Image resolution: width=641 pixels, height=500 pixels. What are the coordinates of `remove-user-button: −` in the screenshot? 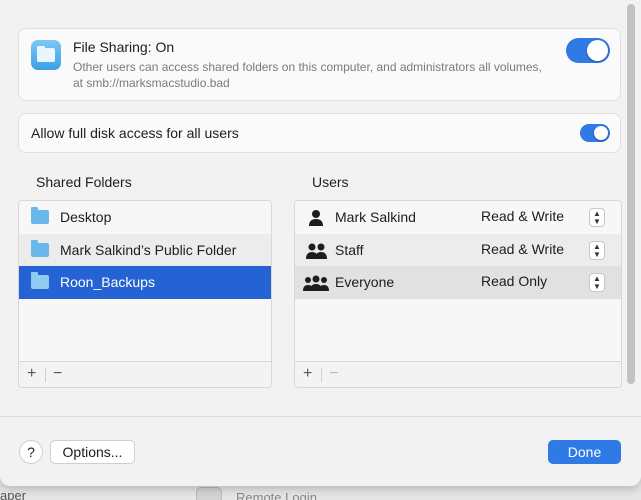 It's located at (333, 374).